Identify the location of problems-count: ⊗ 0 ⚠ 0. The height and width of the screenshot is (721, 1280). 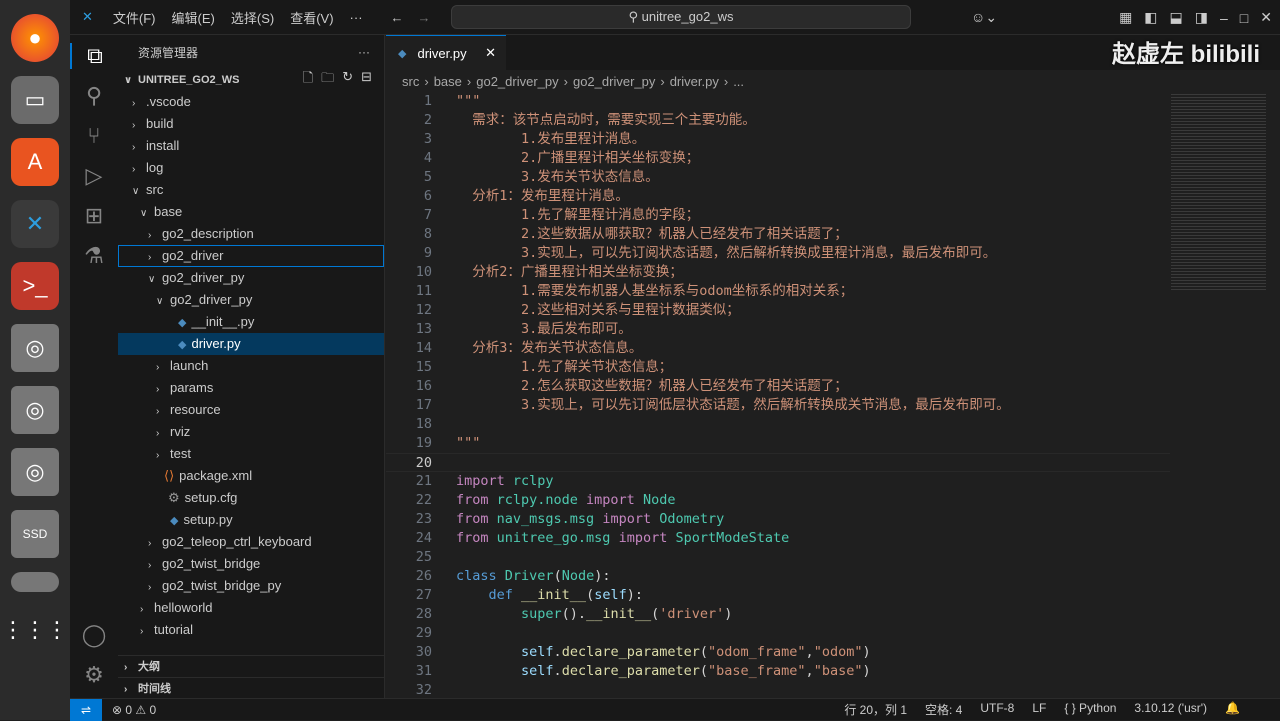
(129, 710).